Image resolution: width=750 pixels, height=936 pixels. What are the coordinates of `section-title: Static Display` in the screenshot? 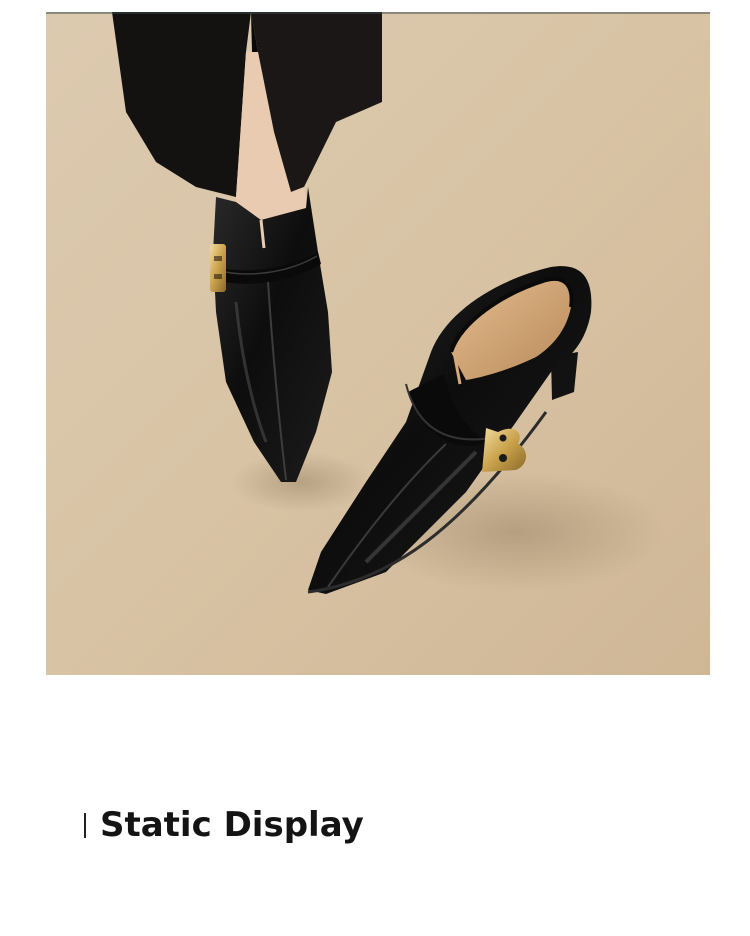 It's located at (232, 825).